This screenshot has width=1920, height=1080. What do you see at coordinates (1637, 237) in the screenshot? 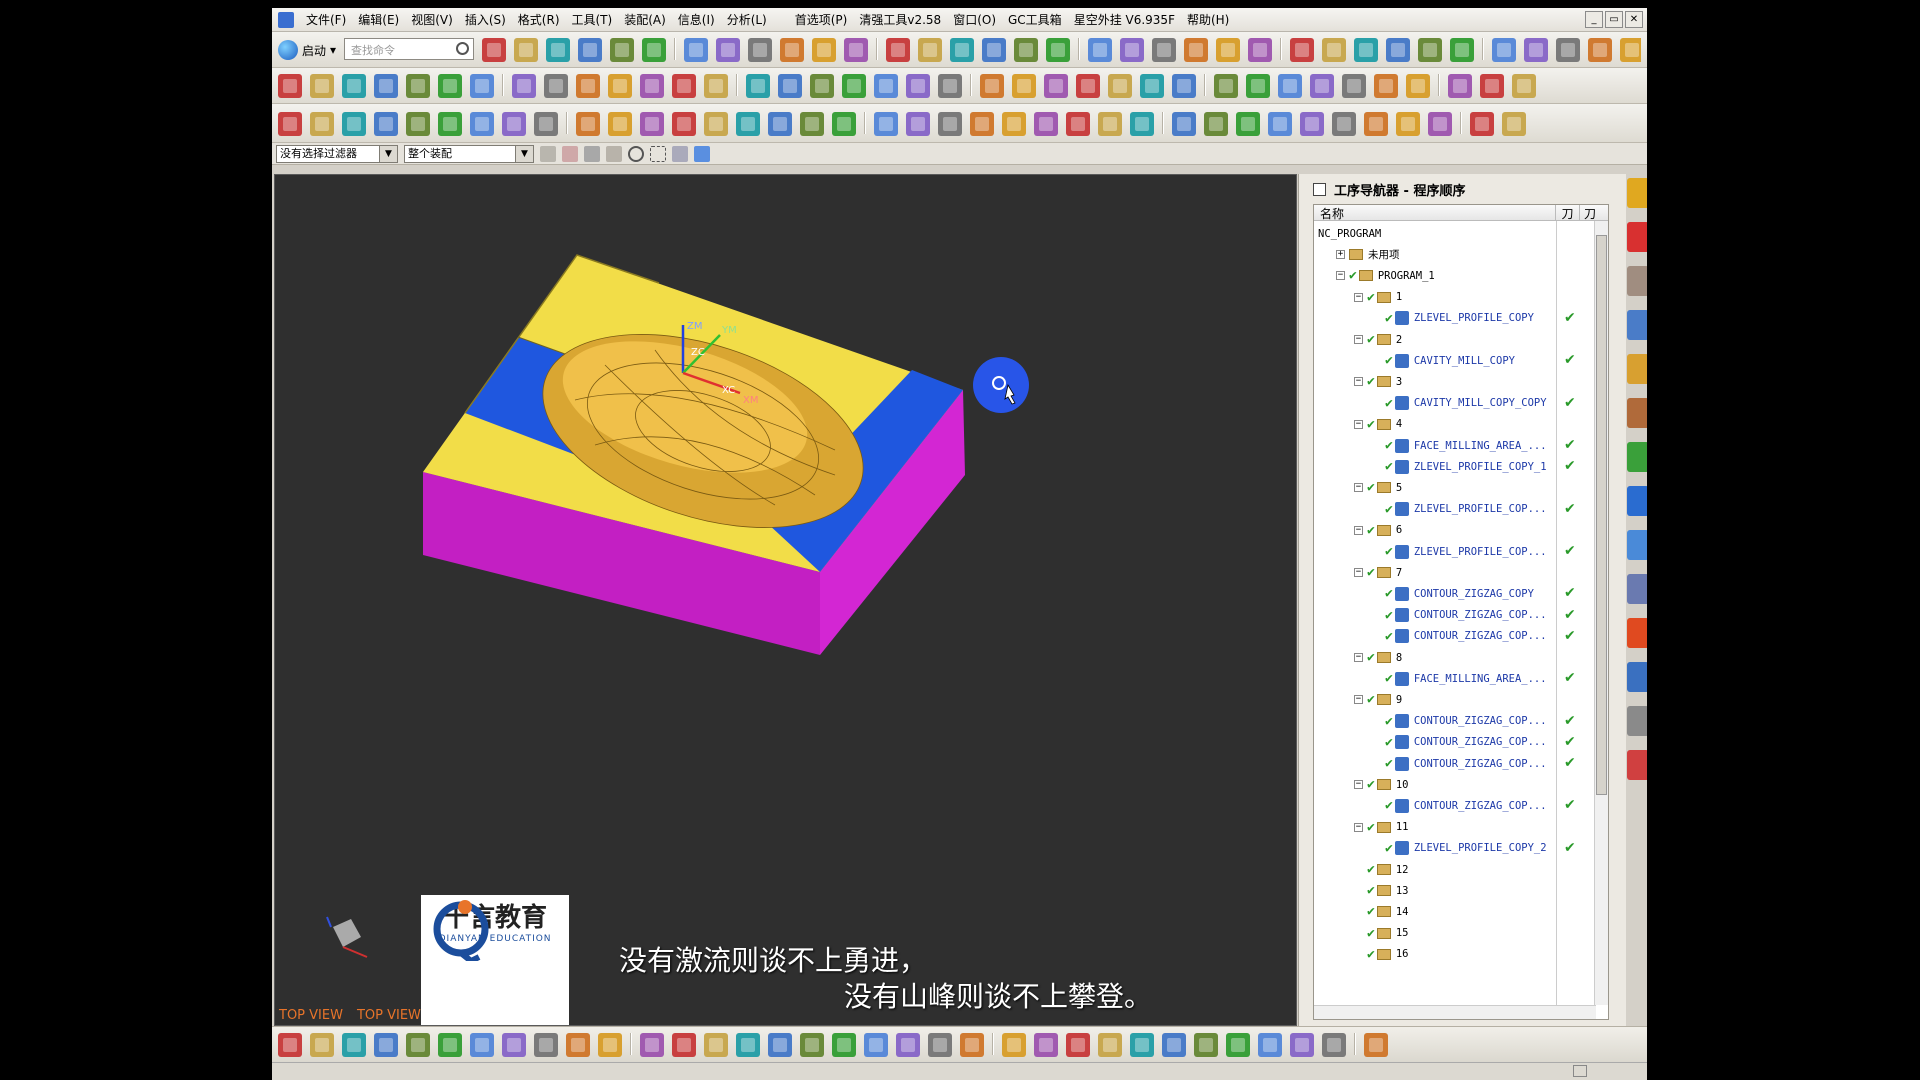
I see `machine-tool-tab-icon` at bounding box center [1637, 237].